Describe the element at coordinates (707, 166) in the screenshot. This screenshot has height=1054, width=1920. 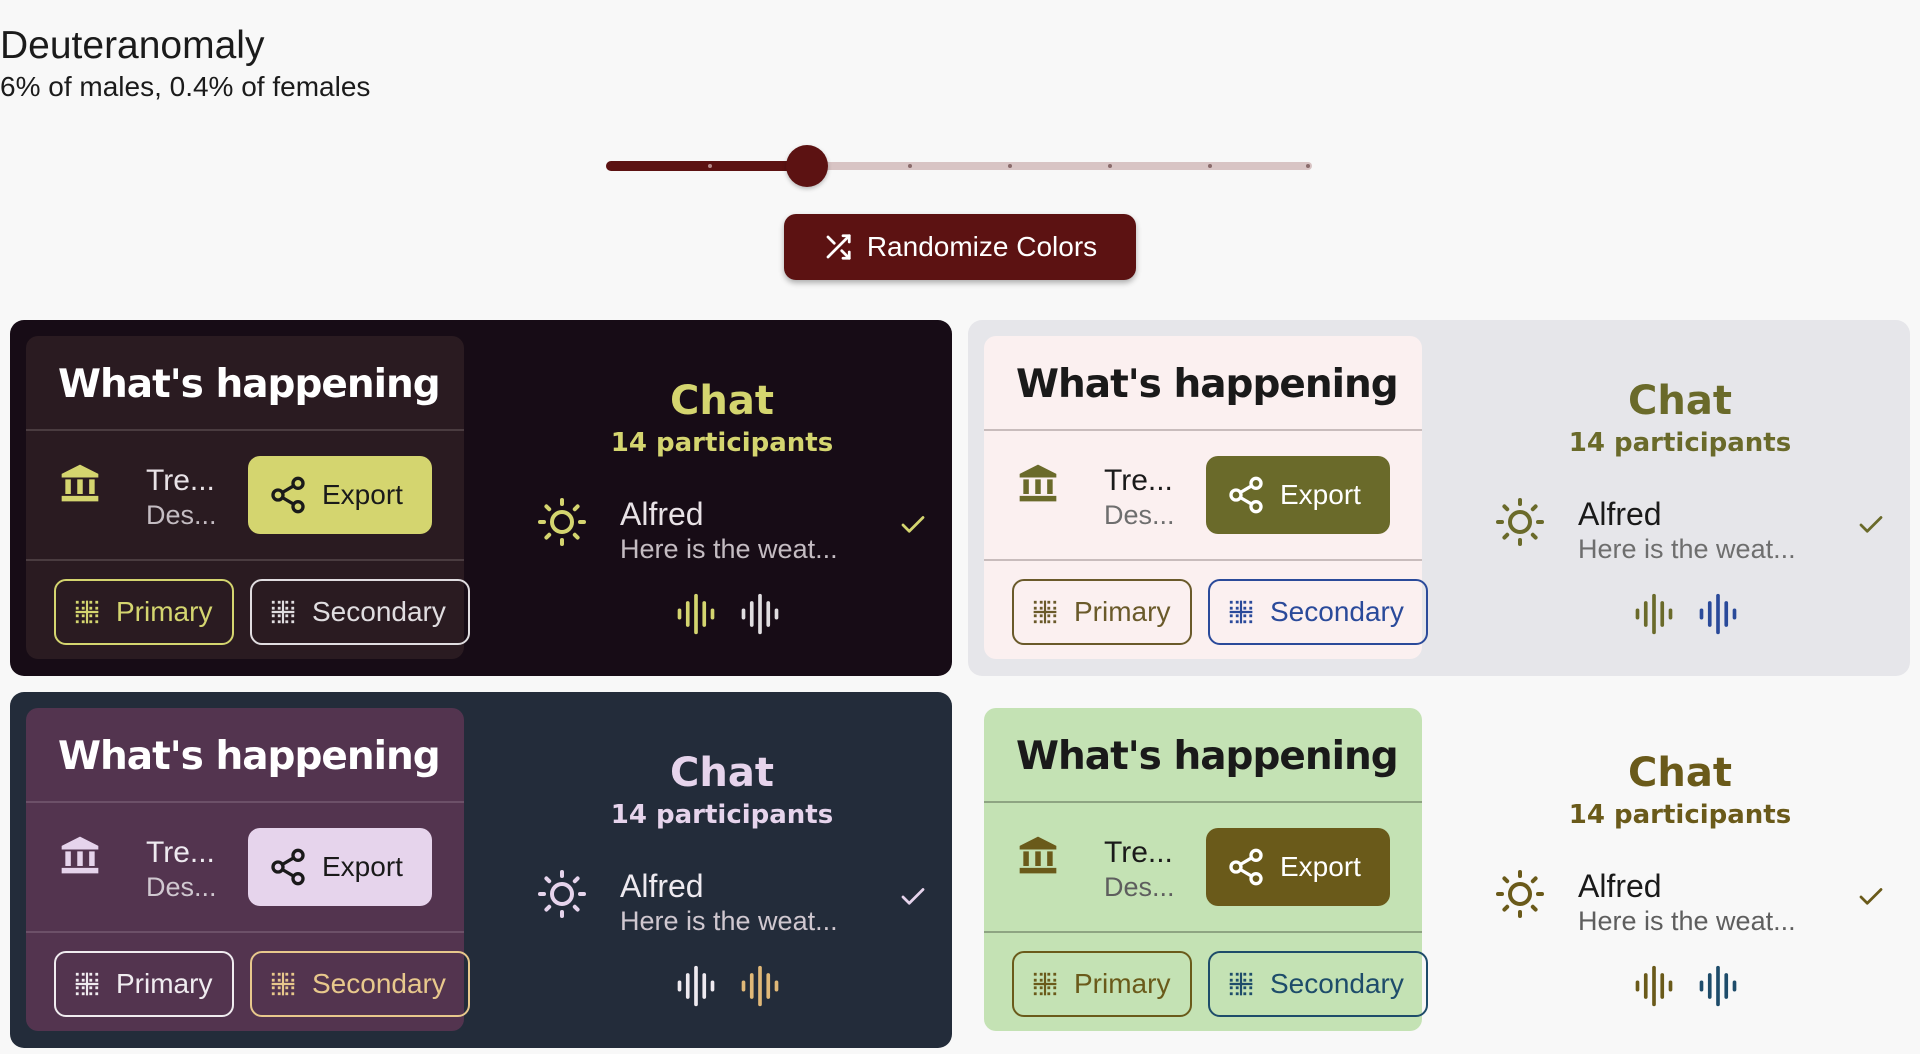
I see `slider-fill` at that location.